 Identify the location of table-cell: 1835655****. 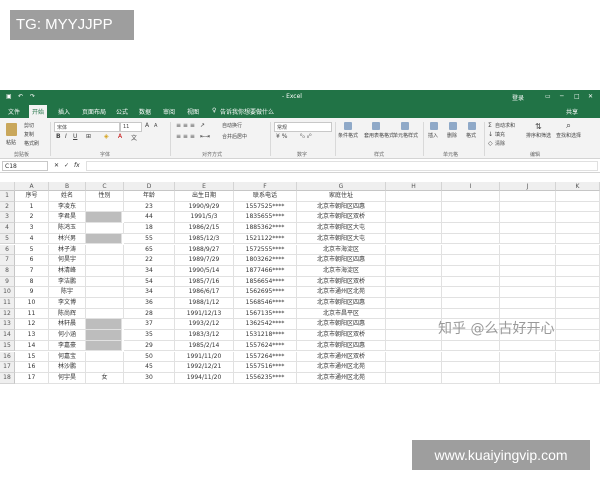
(265, 218).